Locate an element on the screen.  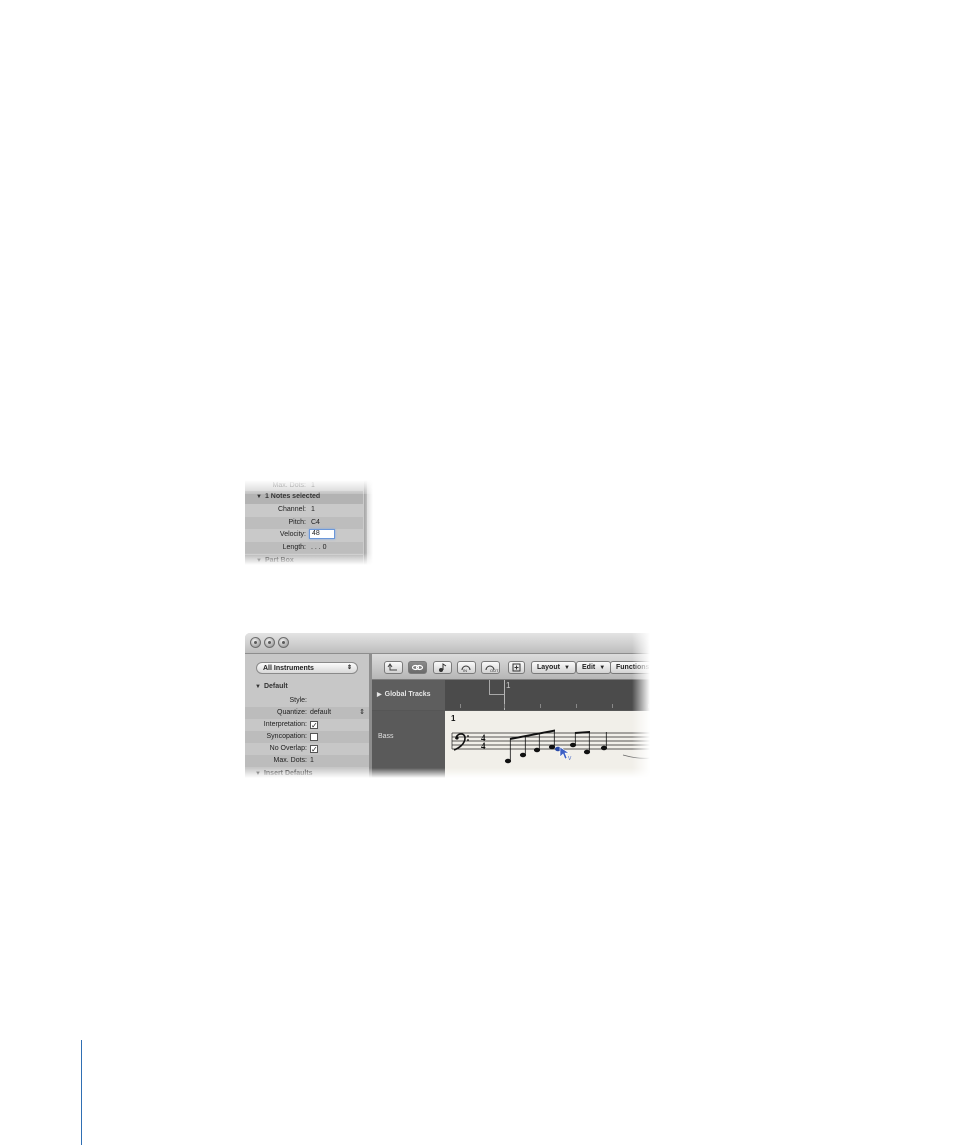
page-margin-rule is located at coordinates (81, 1092).